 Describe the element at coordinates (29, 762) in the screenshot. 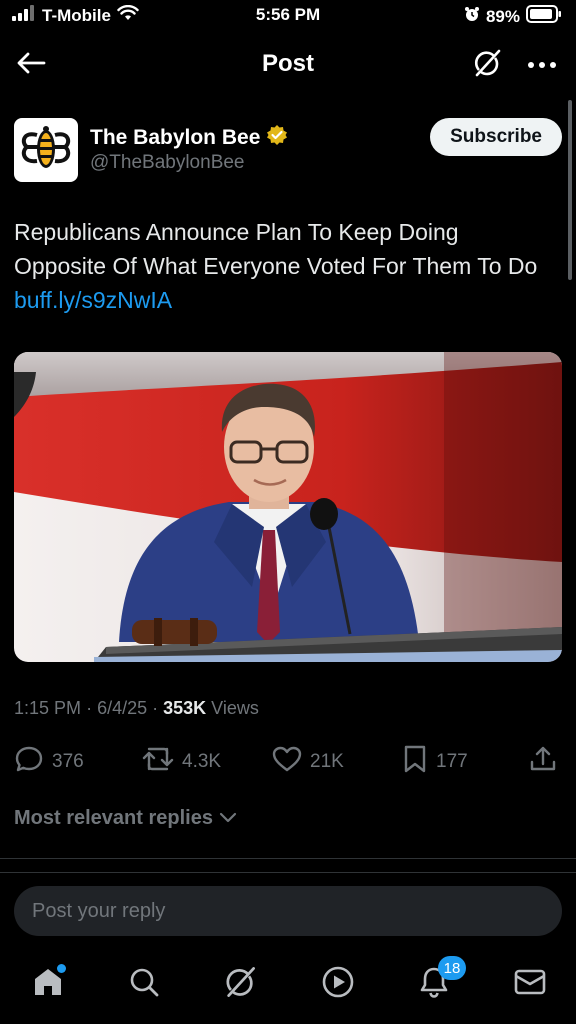

I see `reply-icon` at that location.